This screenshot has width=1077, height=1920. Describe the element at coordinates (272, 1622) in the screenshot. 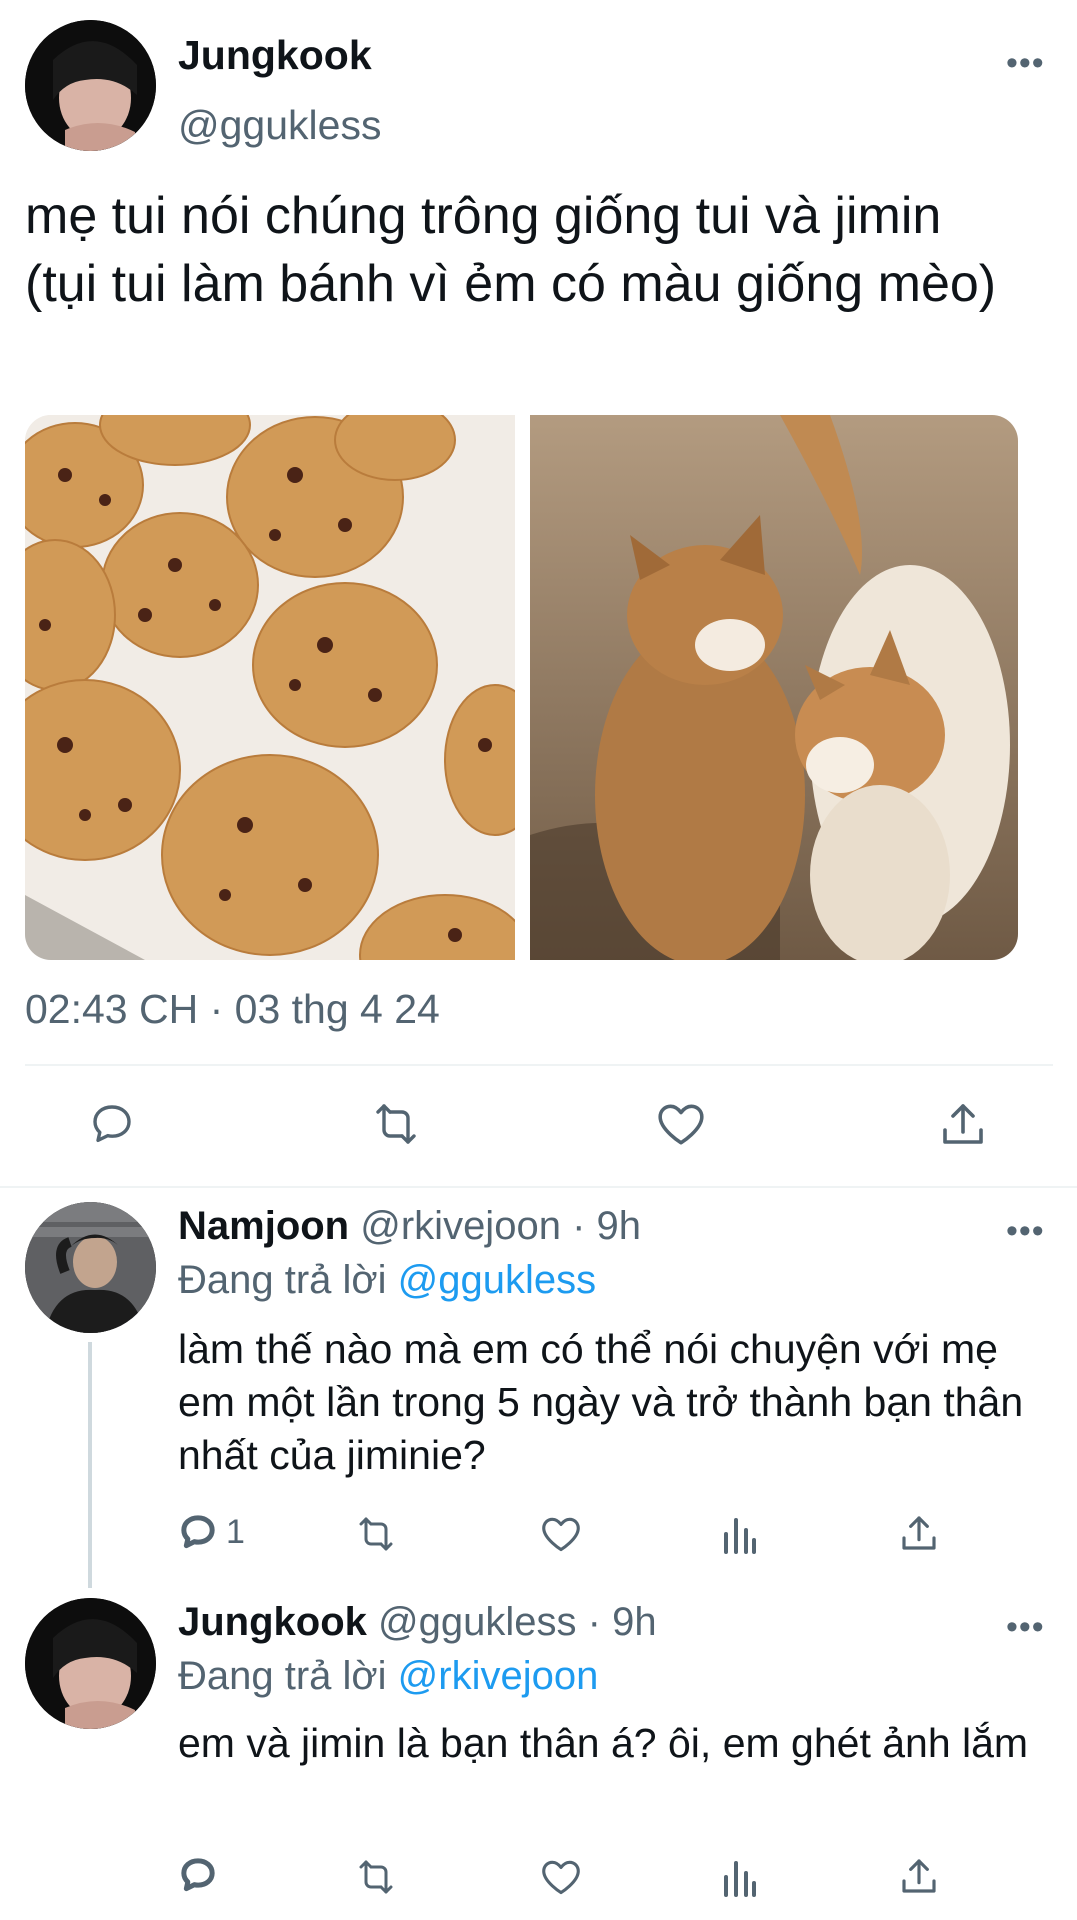

I see `reply-author-name: Jungkook` at that location.